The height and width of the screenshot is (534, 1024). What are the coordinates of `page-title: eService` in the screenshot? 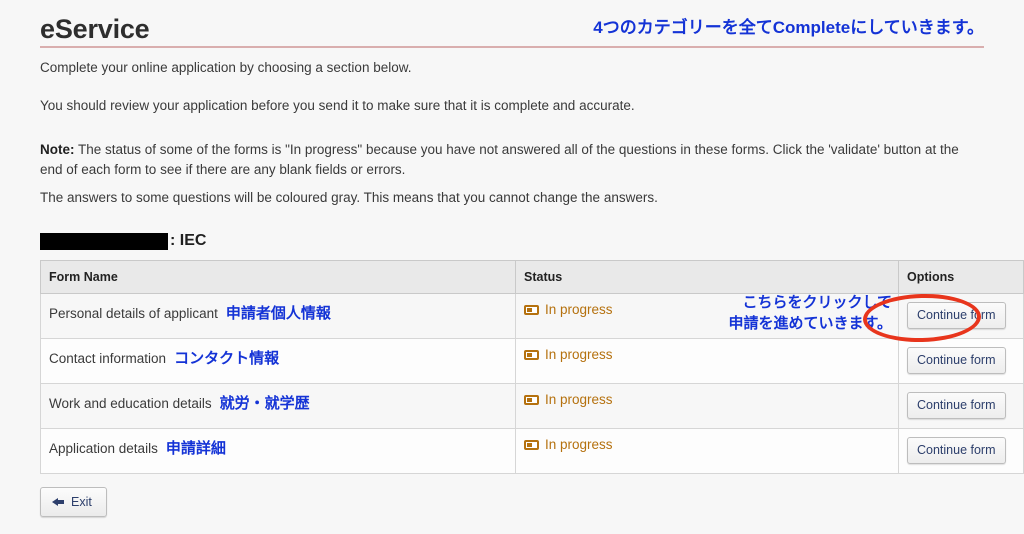 It's located at (95, 29).